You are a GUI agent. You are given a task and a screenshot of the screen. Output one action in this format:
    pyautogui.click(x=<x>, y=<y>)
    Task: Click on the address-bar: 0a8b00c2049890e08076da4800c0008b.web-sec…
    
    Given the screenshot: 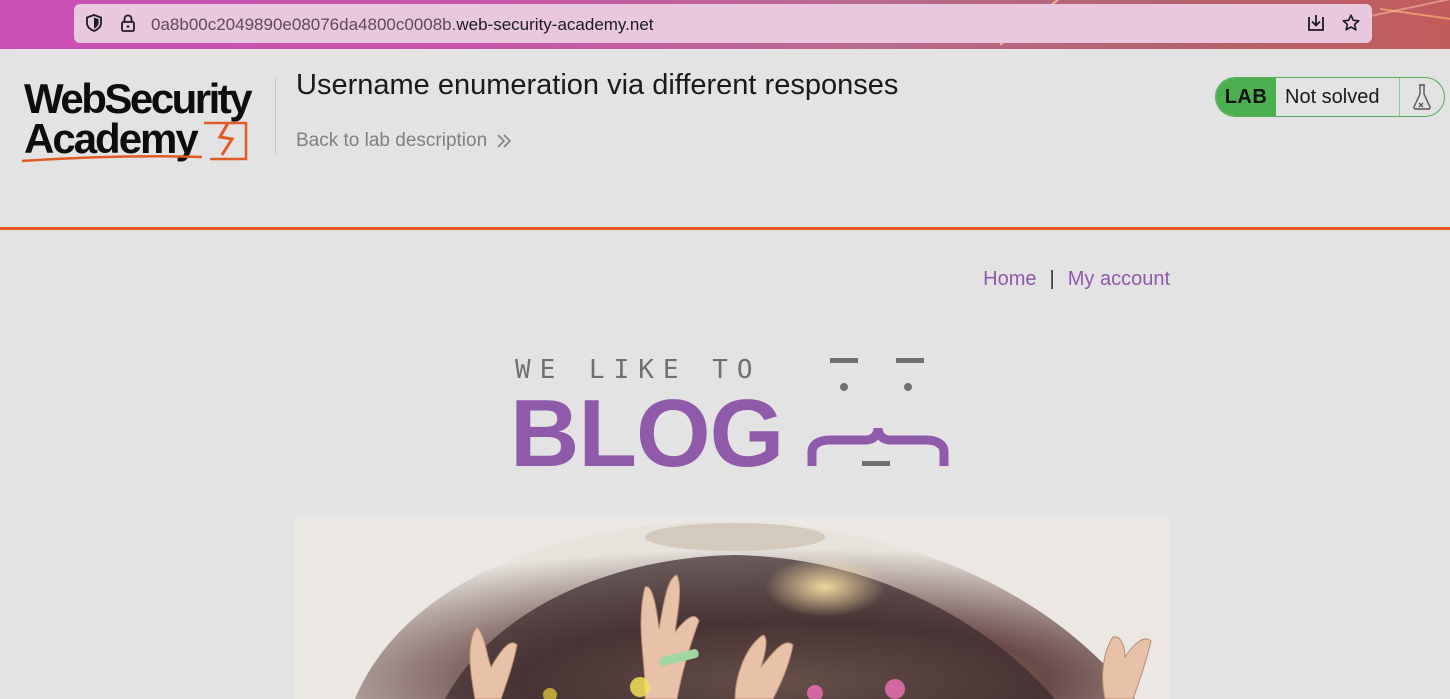 What is the action you would take?
    pyautogui.click(x=723, y=23)
    